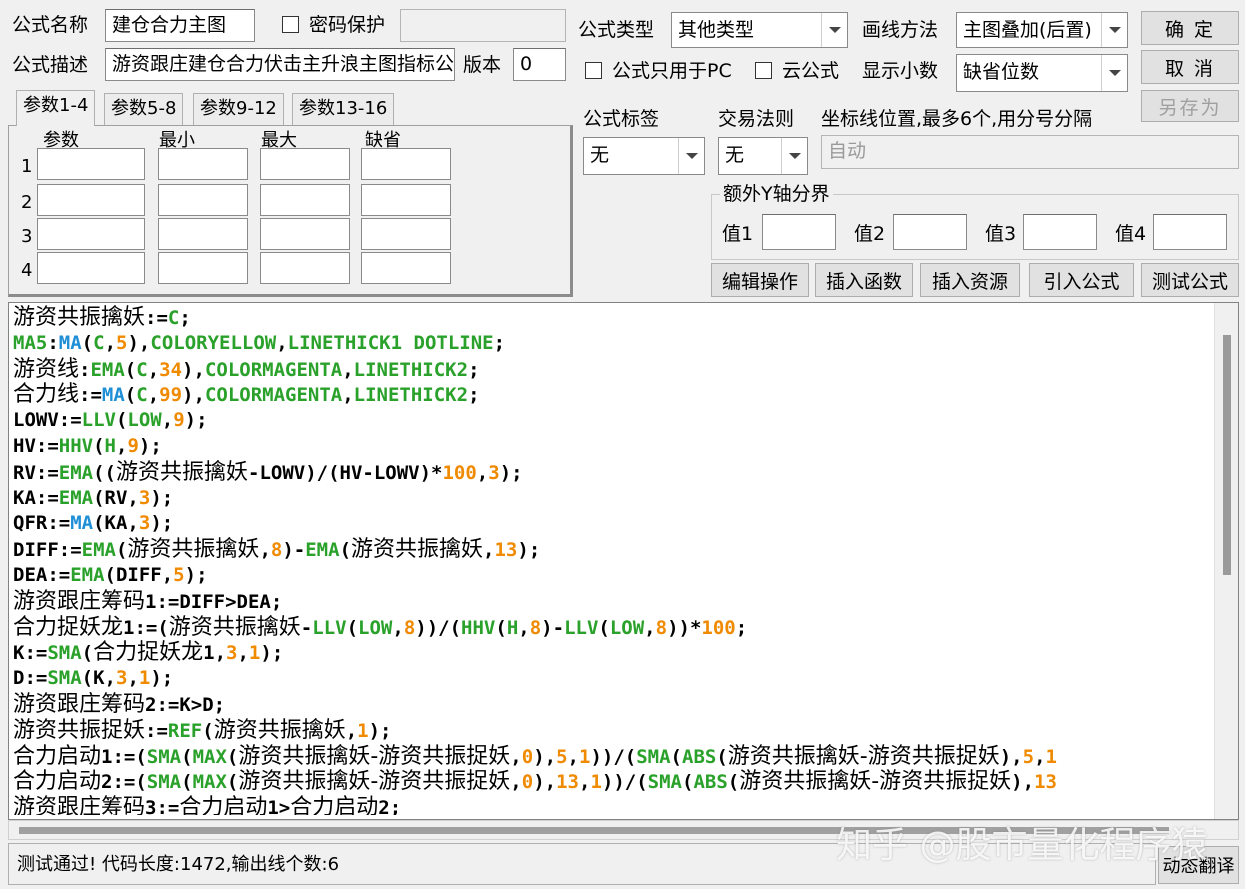 The image size is (1245, 889). Describe the element at coordinates (610, 370) in the screenshot. I see `code-line: 游资线:EMA(C,34),COLORMAGENTA,LINETHICK2;` at that location.